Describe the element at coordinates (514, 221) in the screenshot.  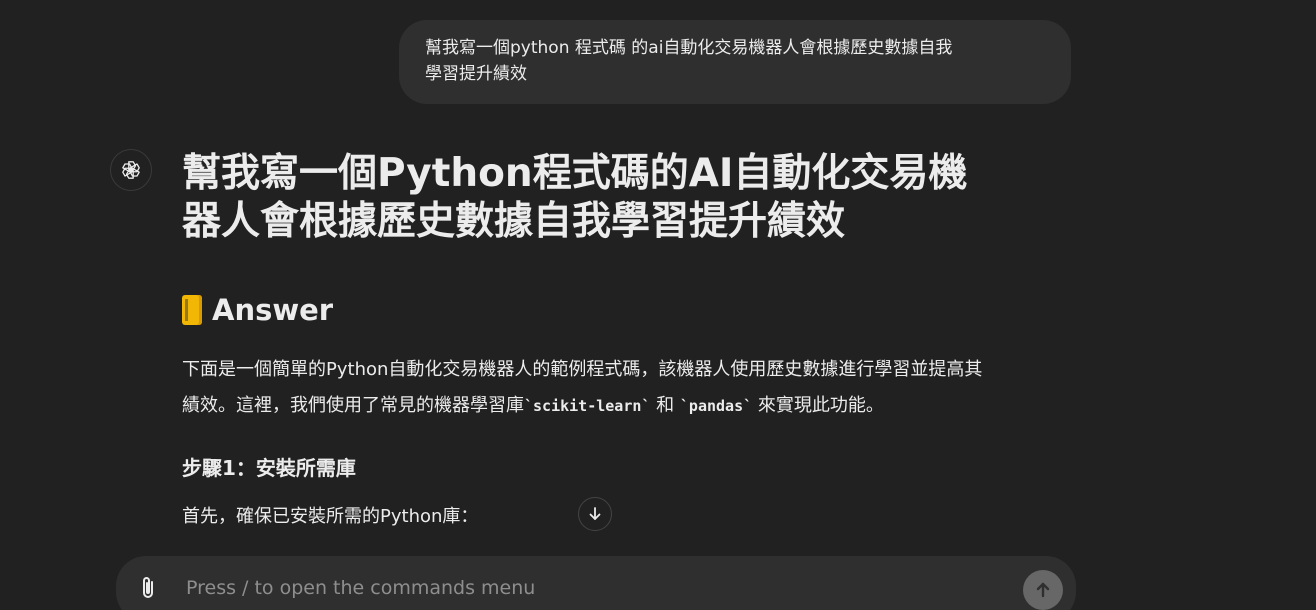
I see `response-title-line-2: 器人會根據歷史數據自我學習提升績效` at that location.